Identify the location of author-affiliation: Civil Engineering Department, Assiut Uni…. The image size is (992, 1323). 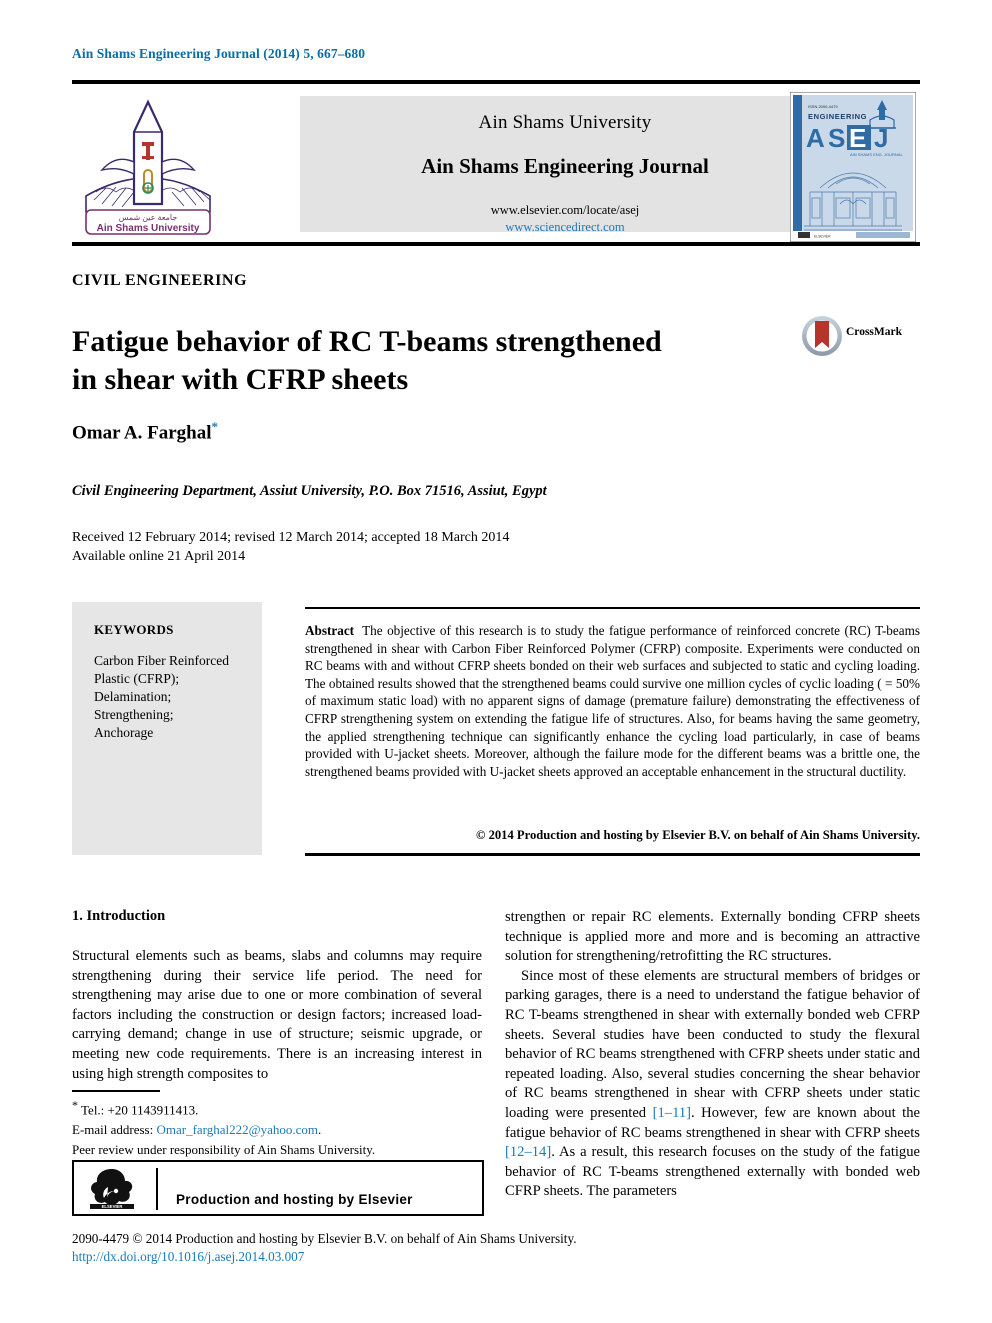
(309, 491).